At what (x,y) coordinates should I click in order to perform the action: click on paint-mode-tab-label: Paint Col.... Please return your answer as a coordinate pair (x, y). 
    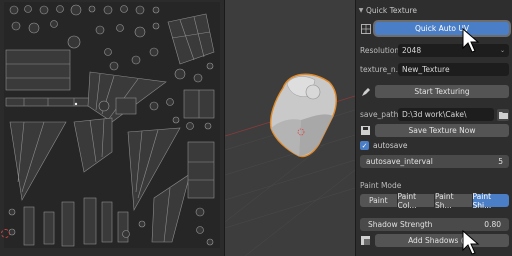
    Looking at the image, I should click on (407, 200).